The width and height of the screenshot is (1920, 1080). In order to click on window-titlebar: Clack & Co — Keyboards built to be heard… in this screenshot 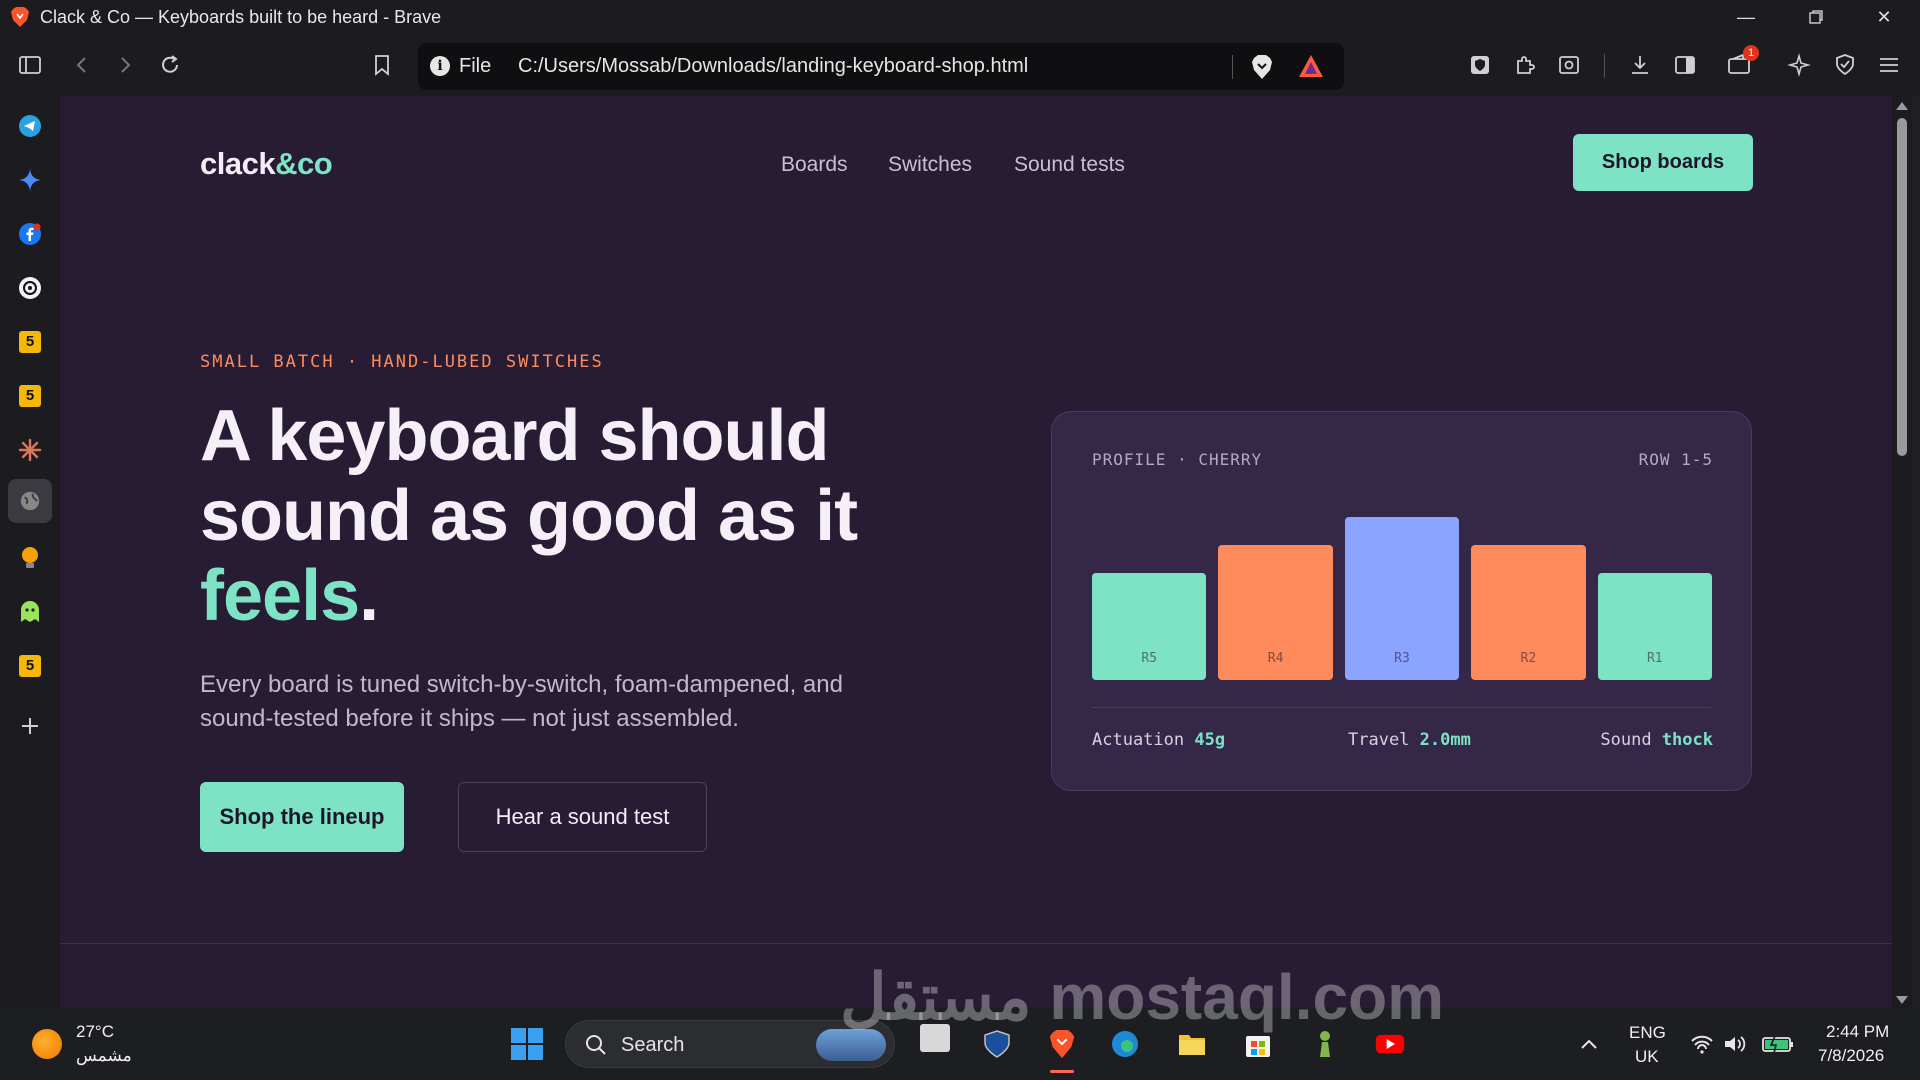, I will do `click(960, 17)`.